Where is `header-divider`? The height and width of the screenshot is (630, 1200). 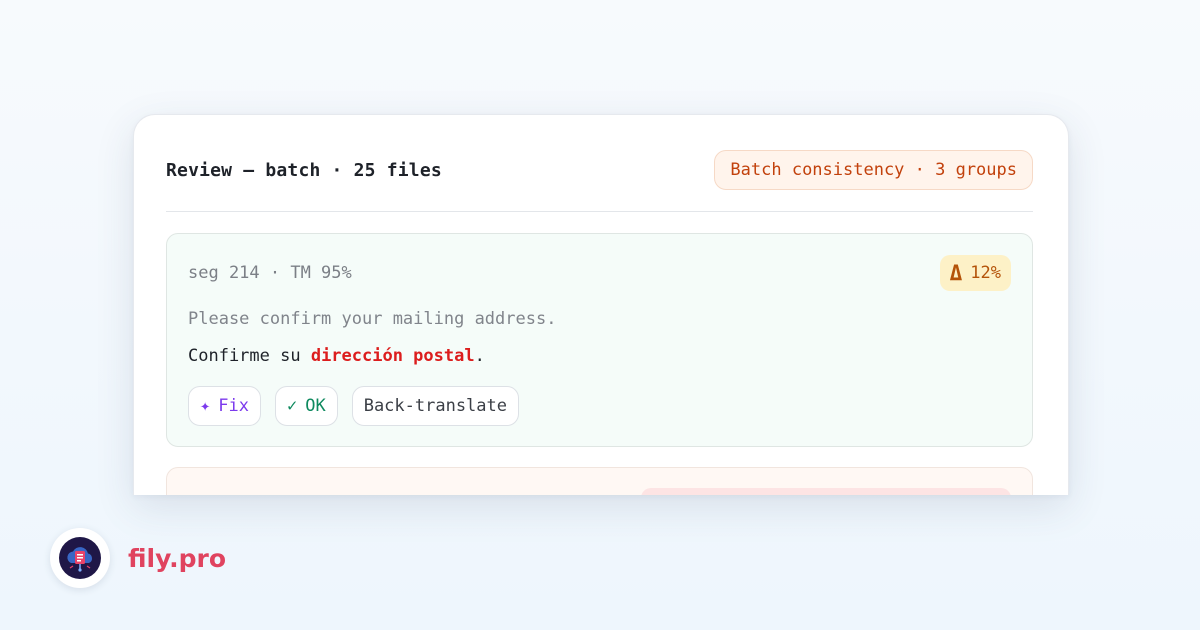
header-divider is located at coordinates (599, 211).